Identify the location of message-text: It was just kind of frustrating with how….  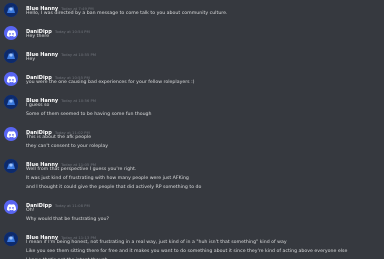
(107, 178).